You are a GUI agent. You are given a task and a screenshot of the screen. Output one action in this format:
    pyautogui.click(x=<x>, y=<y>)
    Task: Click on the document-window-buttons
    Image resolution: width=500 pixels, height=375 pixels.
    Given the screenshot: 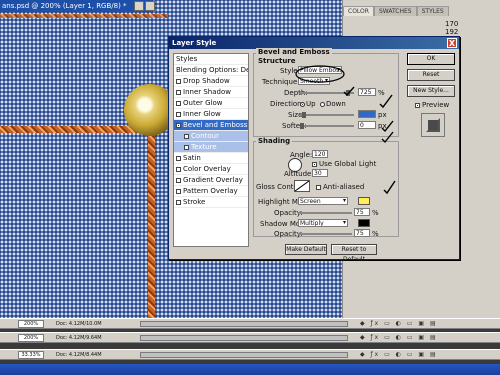 What is the action you would take?
    pyautogui.click(x=144, y=6)
    